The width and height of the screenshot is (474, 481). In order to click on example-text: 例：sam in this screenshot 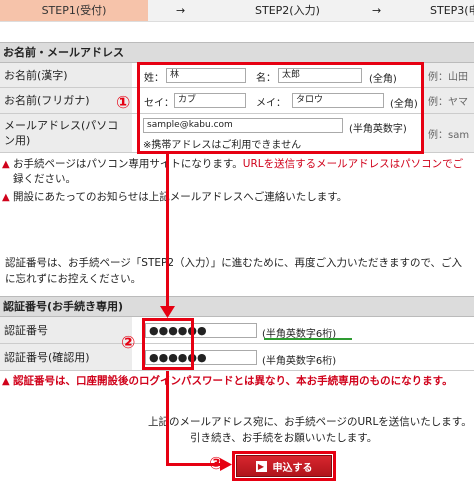, I will do `click(449, 133)`.